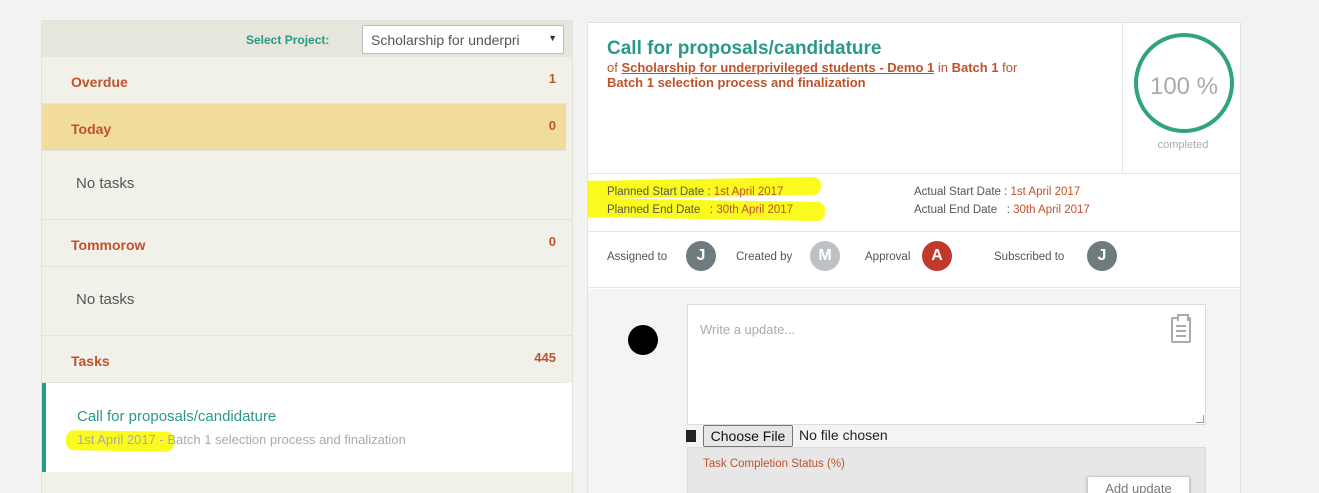 The height and width of the screenshot is (493, 1319). Describe the element at coordinates (888, 257) in the screenshot. I see `approval-label: Approval` at that location.